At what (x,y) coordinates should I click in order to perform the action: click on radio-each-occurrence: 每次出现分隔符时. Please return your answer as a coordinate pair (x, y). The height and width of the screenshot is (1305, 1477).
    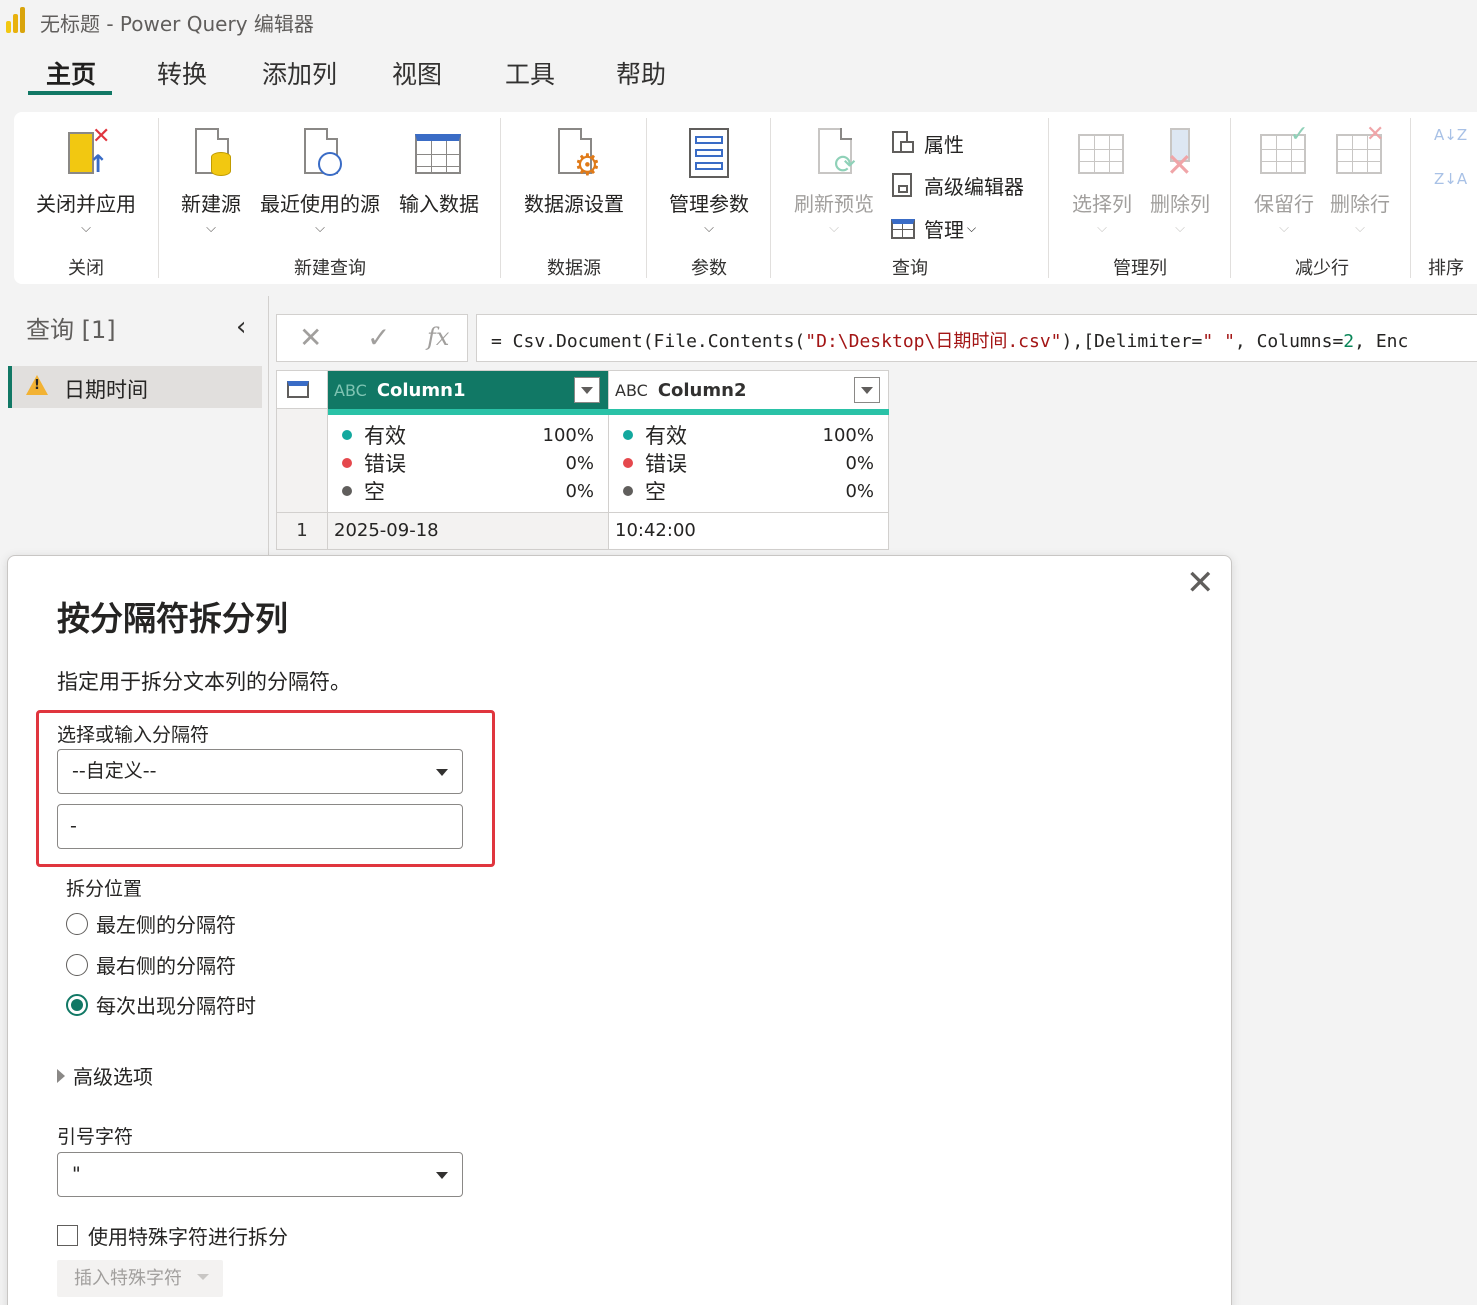
    Looking at the image, I should click on (161, 1004).